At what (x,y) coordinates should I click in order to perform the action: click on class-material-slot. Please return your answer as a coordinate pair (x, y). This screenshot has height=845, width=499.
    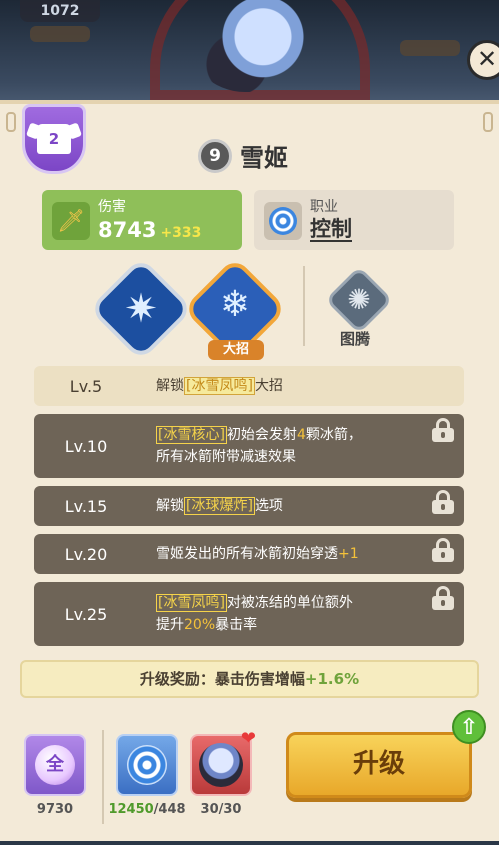
    Looking at the image, I should click on (147, 765).